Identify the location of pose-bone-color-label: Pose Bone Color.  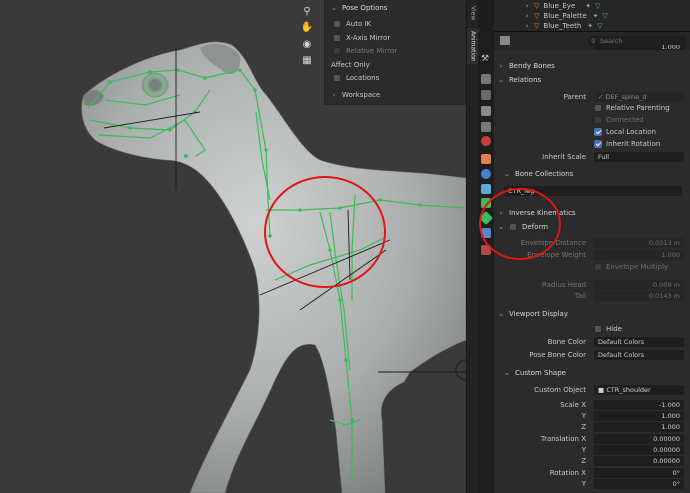
(557, 355).